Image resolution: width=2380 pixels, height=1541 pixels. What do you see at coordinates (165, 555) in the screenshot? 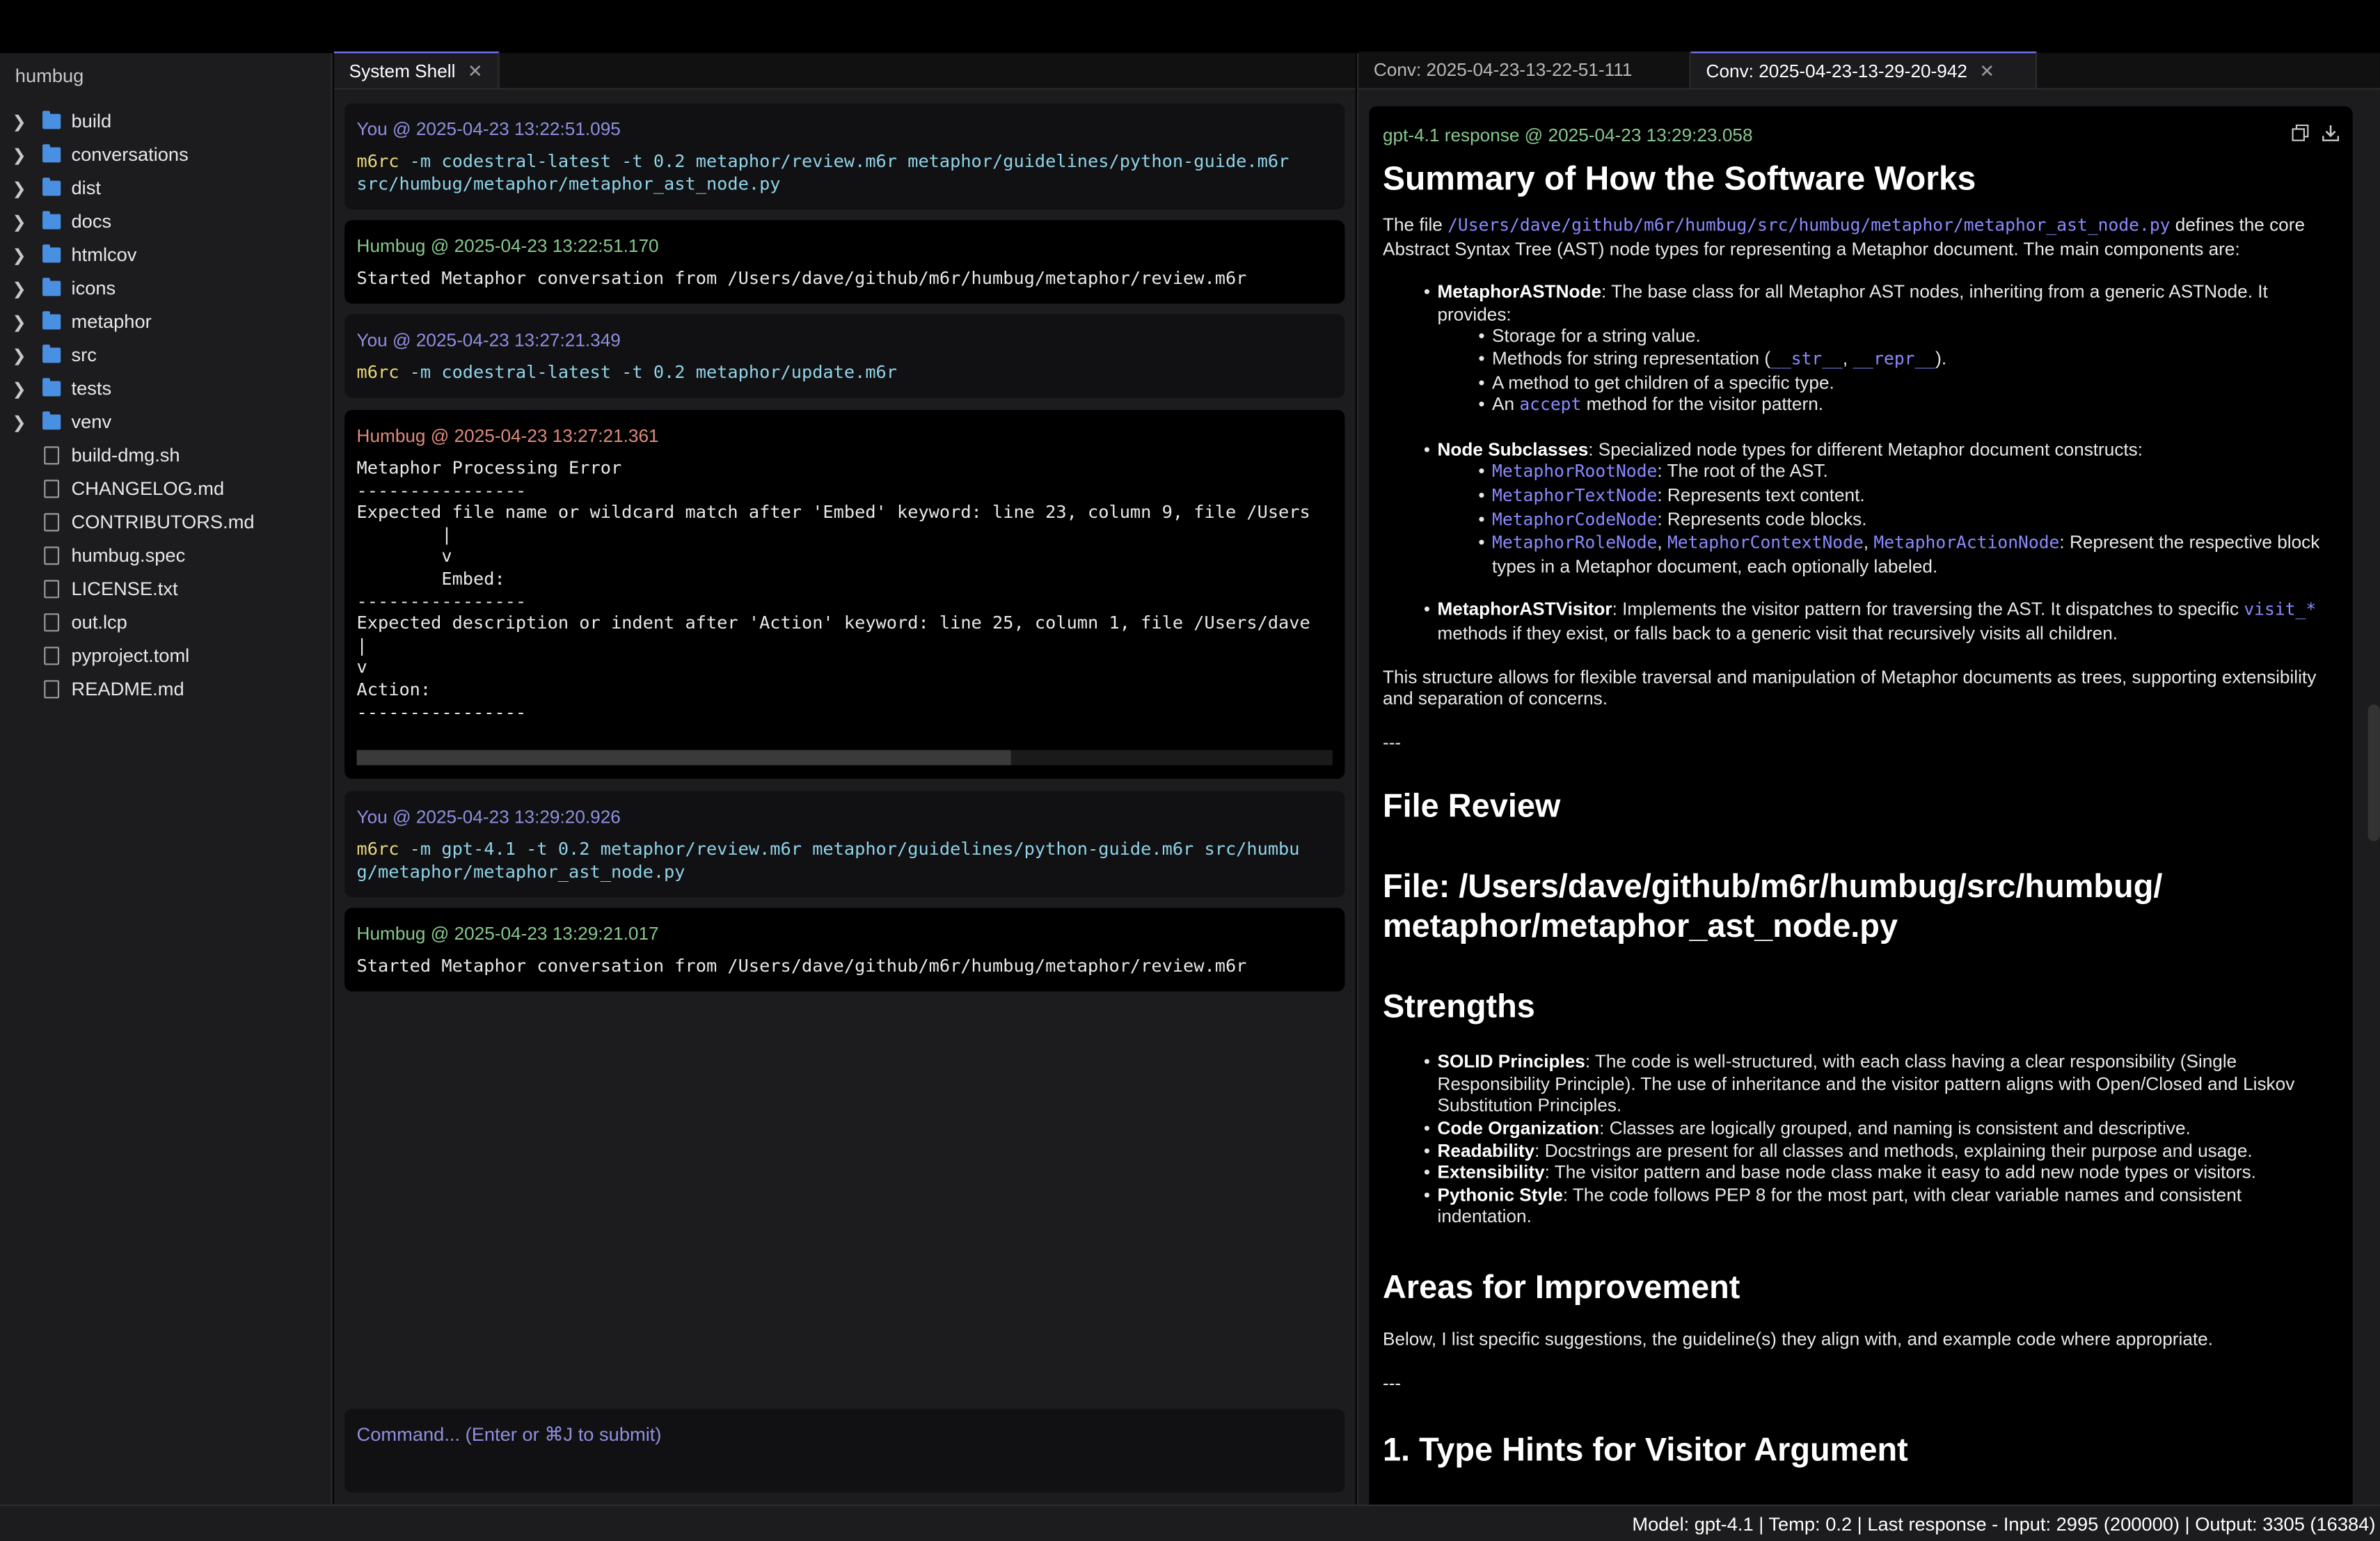
I see `tree-file: humbug.spec` at bounding box center [165, 555].